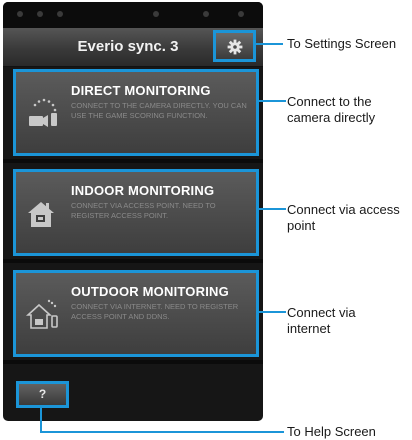  Describe the element at coordinates (343, 209) in the screenshot. I see `callout-line1: Connect via access` at that location.